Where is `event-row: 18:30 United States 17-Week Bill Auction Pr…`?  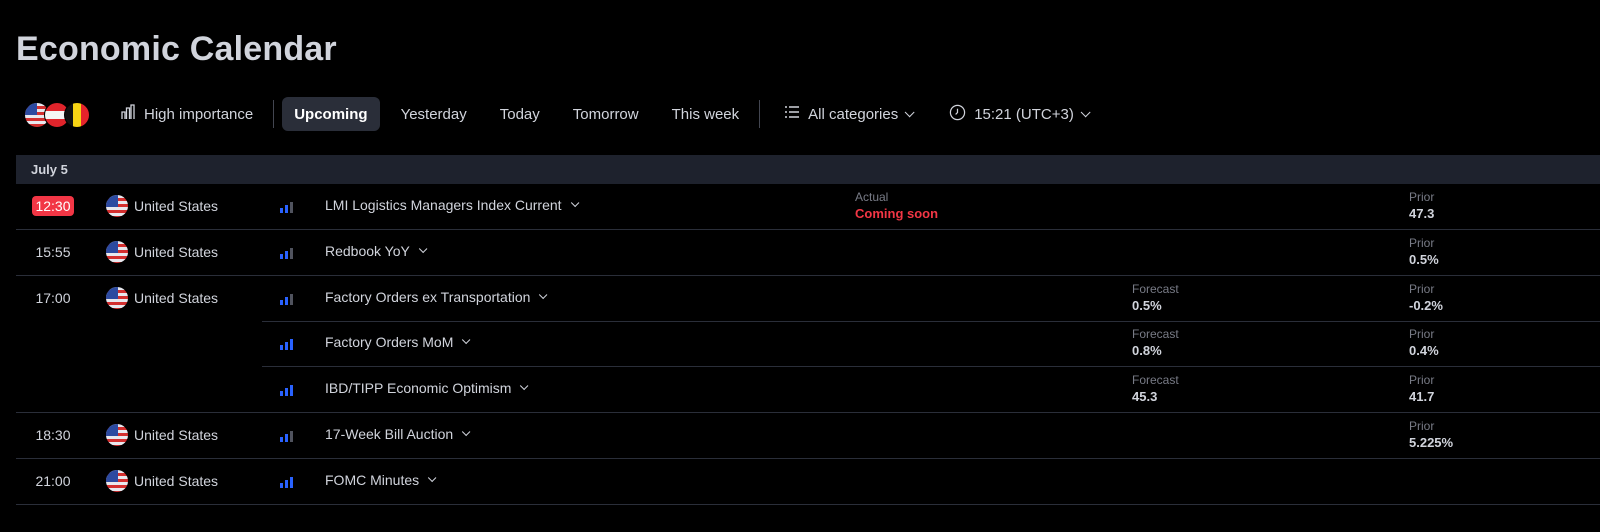 event-row: 18:30 United States 17-Week Bill Auction Pr… is located at coordinates (808, 436).